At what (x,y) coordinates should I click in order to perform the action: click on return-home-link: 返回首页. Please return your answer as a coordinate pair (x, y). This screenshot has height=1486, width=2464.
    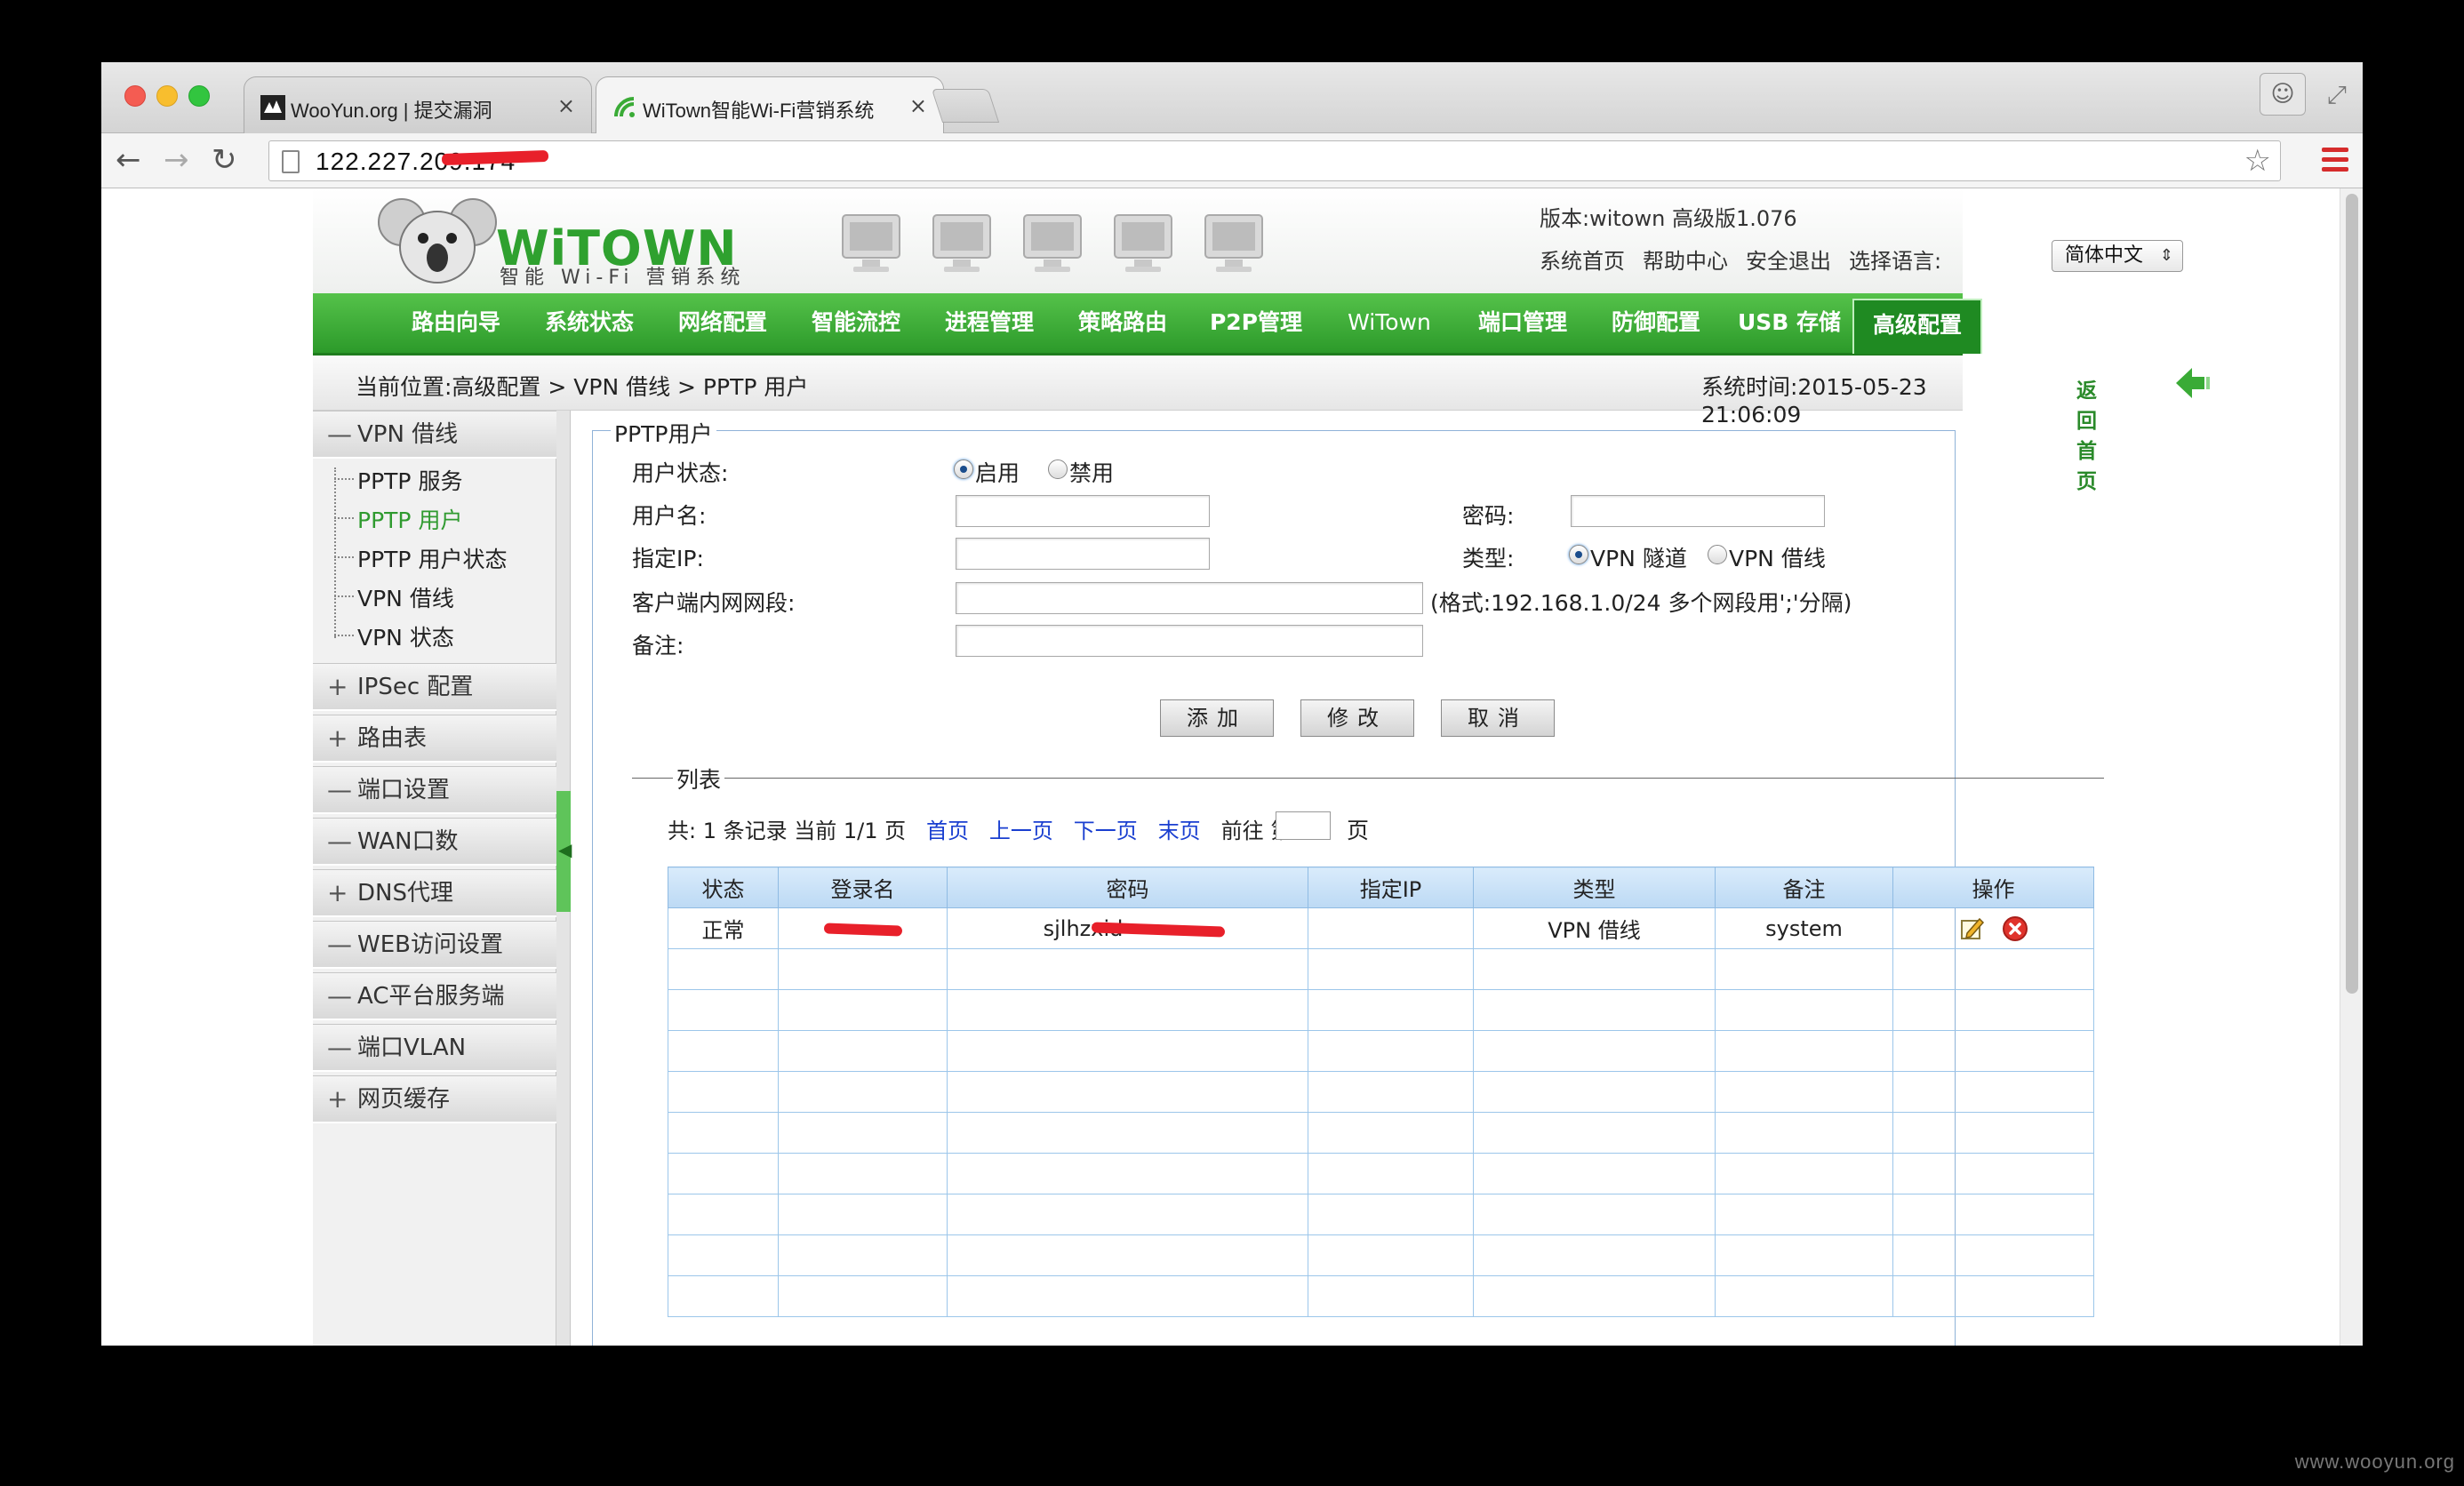
    Looking at the image, I should click on (2086, 433).